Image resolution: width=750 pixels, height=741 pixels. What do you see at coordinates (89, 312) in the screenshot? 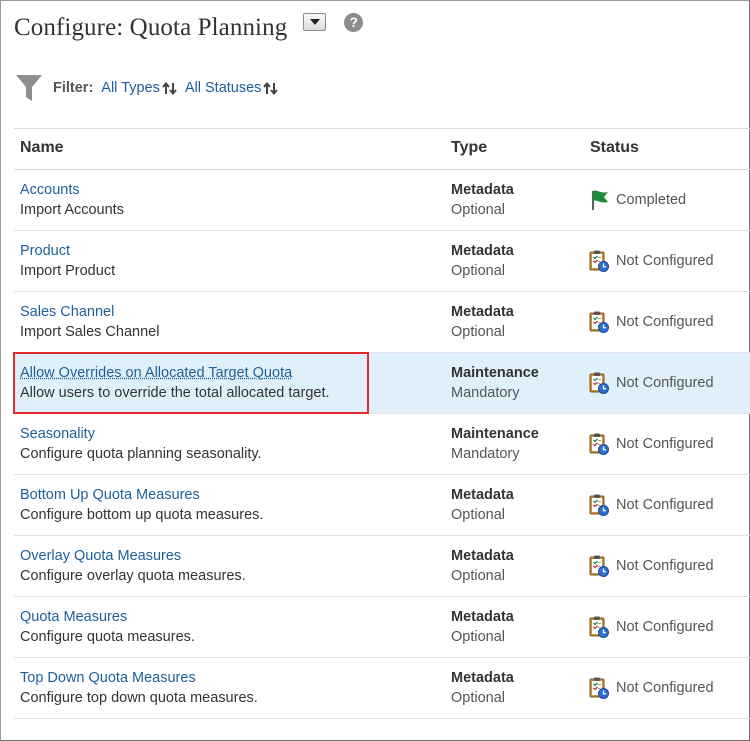
I see `task-link: Sales Channel` at bounding box center [89, 312].